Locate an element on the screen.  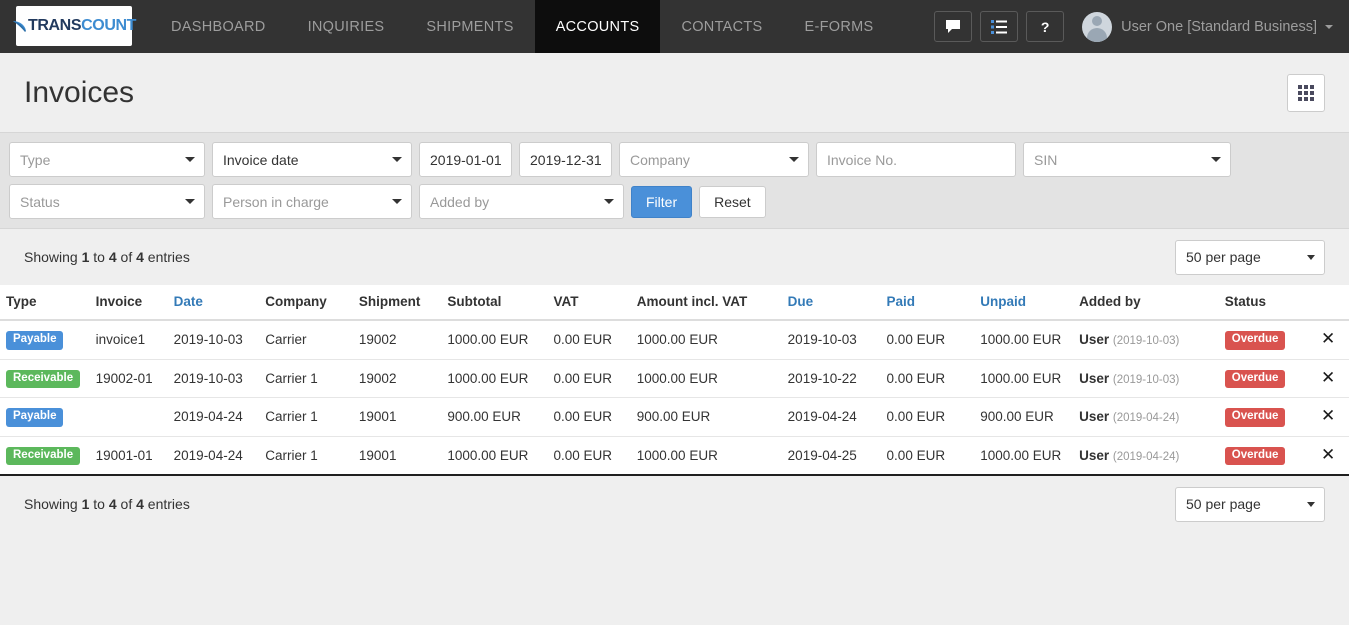
cell-due: 2019-10-03 is located at coordinates (822, 340).